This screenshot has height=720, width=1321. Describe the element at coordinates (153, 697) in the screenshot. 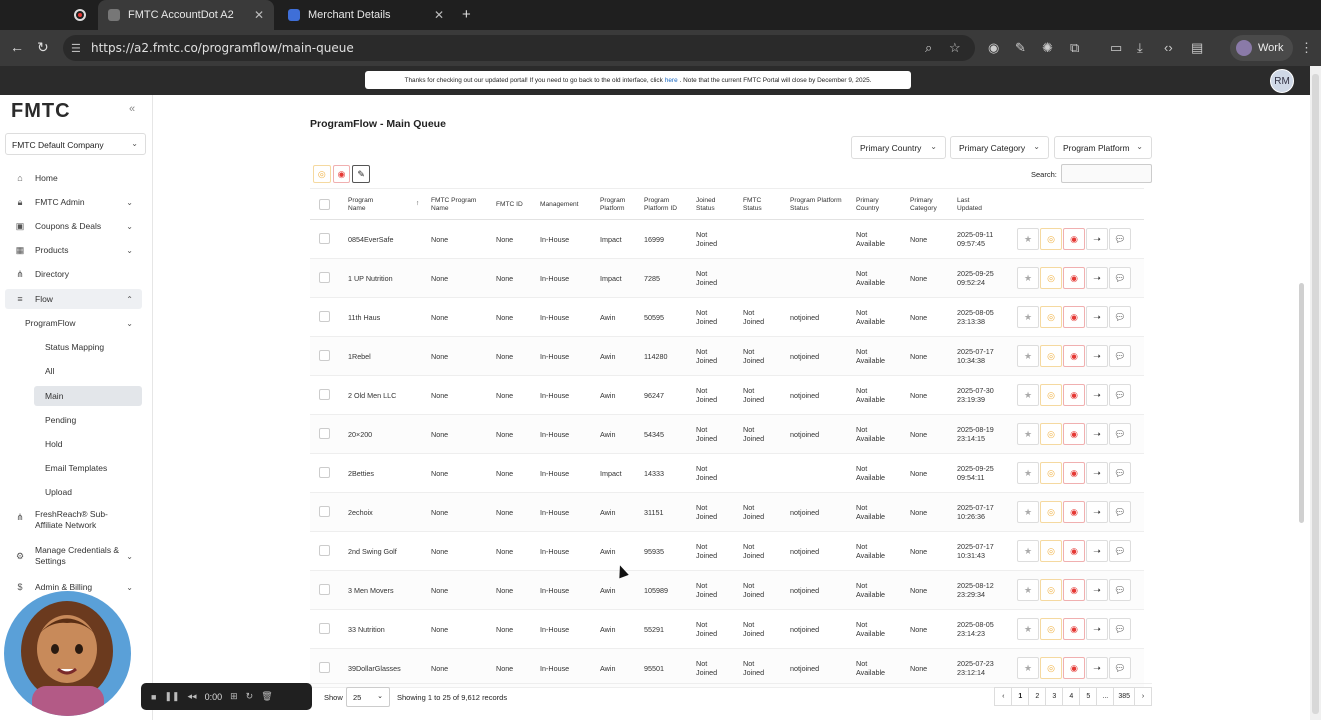

I see `stop-icon: ■` at that location.